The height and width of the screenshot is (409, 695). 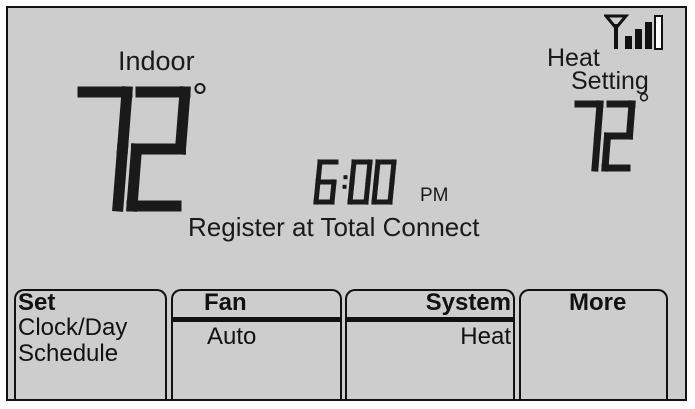 I want to click on set-button: Set Clock/Day Schedule, so click(x=90, y=344).